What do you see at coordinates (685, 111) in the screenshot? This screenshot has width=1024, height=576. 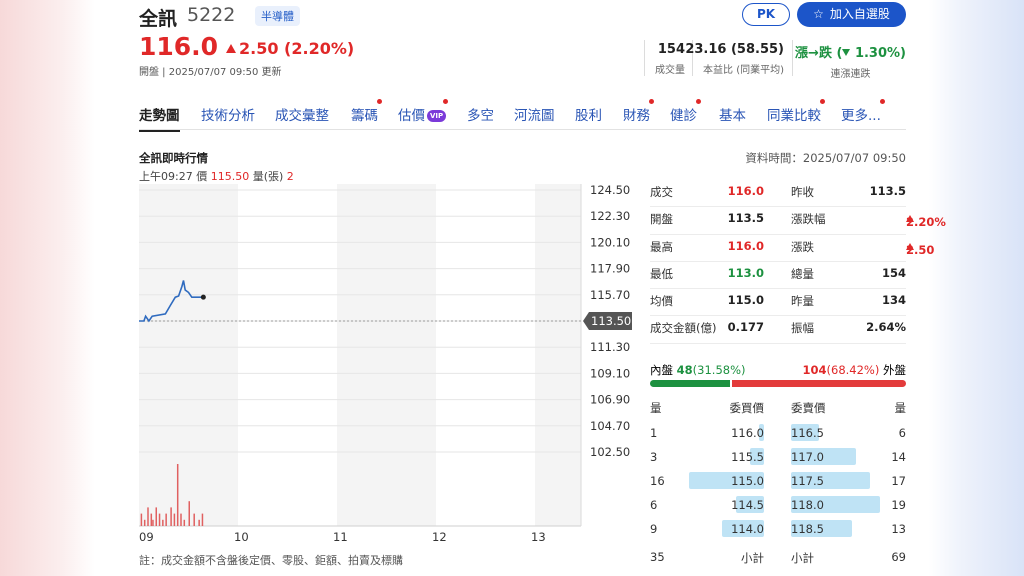 I see `tab-diagnosis: 健診` at bounding box center [685, 111].